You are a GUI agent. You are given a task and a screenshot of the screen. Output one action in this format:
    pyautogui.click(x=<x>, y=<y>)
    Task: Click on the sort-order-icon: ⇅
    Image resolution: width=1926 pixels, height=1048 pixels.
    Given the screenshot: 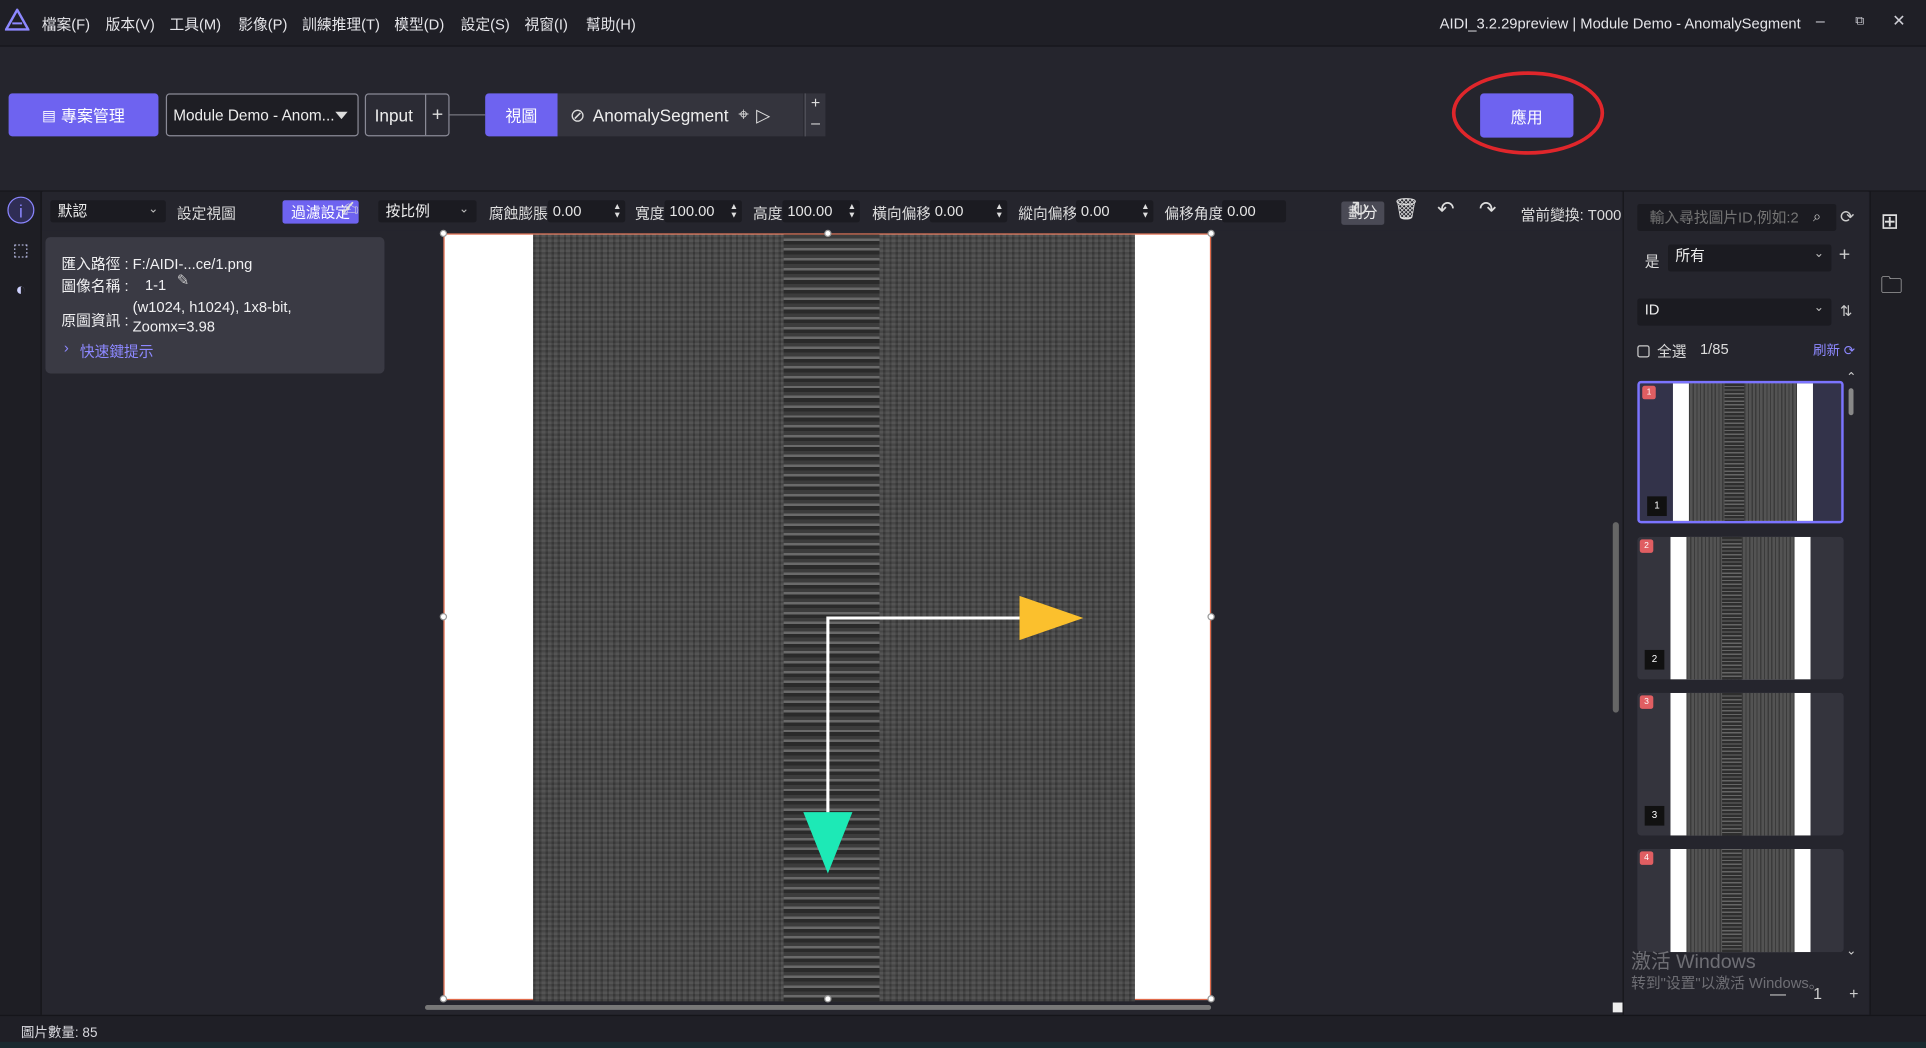 What is the action you would take?
    pyautogui.click(x=1846, y=310)
    